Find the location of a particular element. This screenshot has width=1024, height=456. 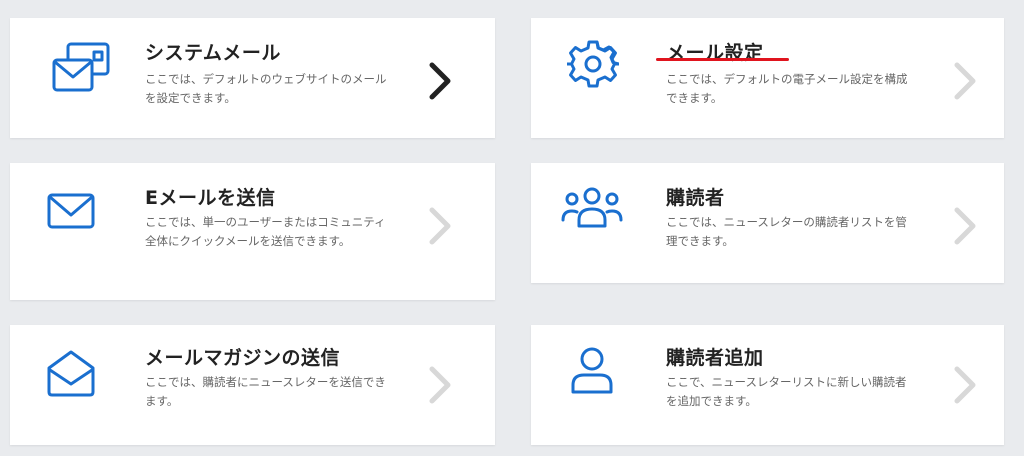

card-description: ここでは、単一のユーザーまたはコミュニティ全体にクイックメールを送信できます。 is located at coordinates (265, 231).